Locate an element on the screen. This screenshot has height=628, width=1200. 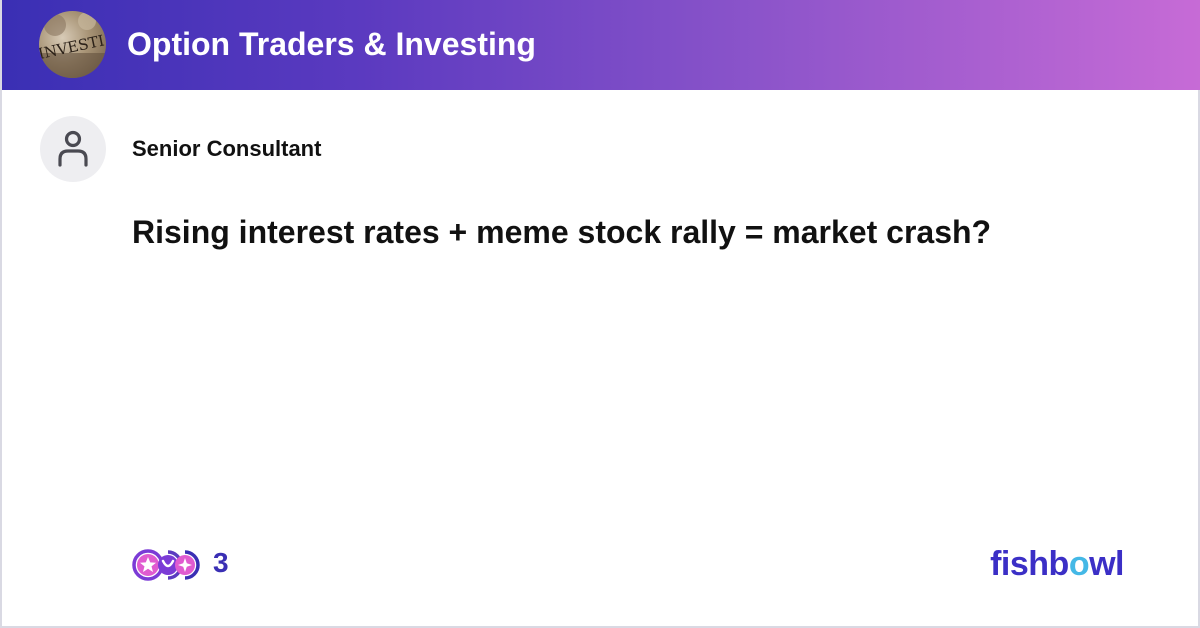
group-header: INVESTI Option Traders & Investing is located at coordinates (601, 45).